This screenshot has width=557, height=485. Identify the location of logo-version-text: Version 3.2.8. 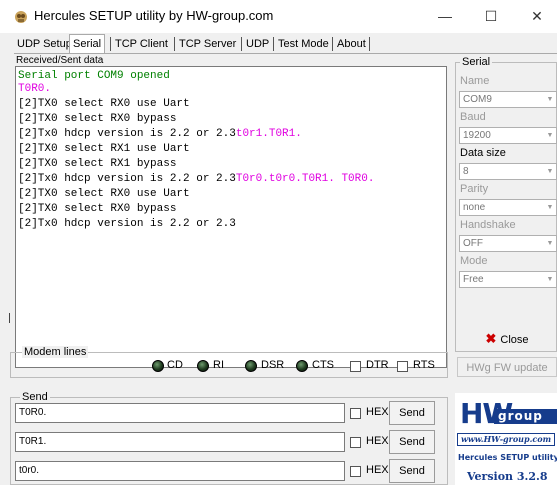
(507, 476).